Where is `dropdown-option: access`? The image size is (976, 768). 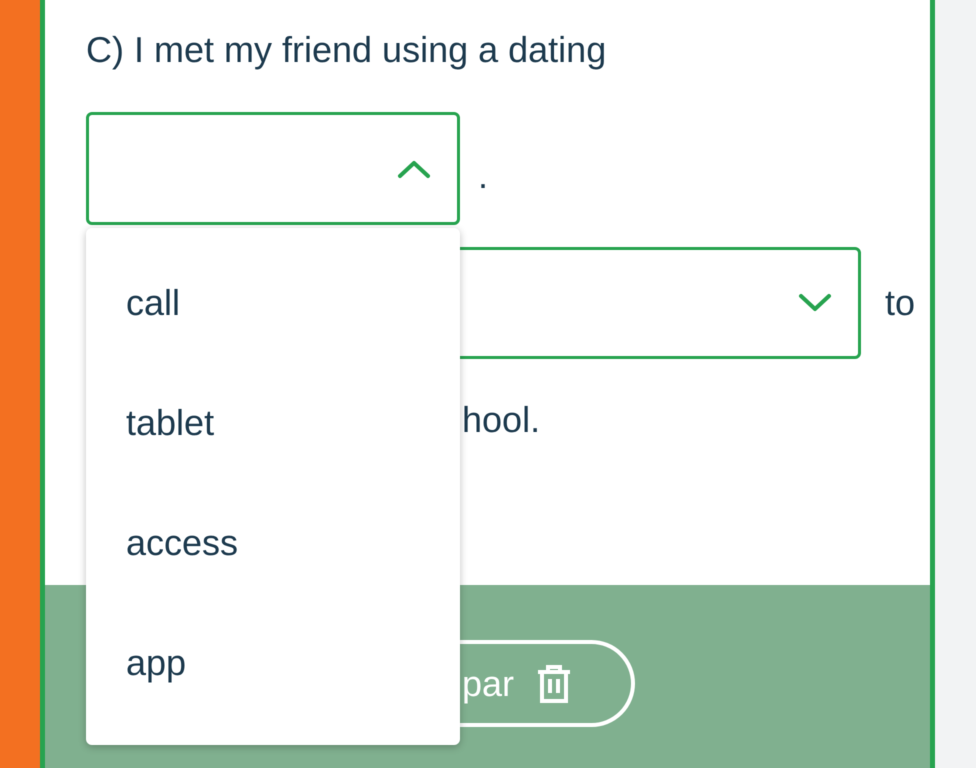
dropdown-option: access is located at coordinates (273, 543).